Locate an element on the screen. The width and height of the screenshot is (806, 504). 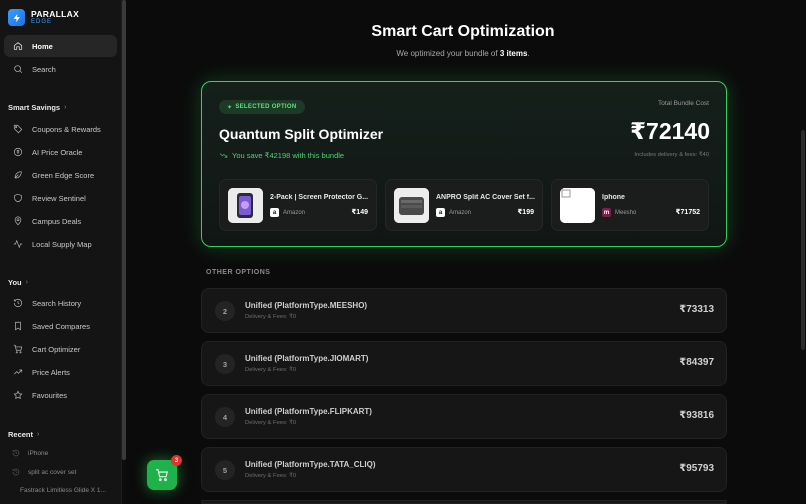
other-options-heading: OTHER OPTIONS is located at coordinates (238, 272).